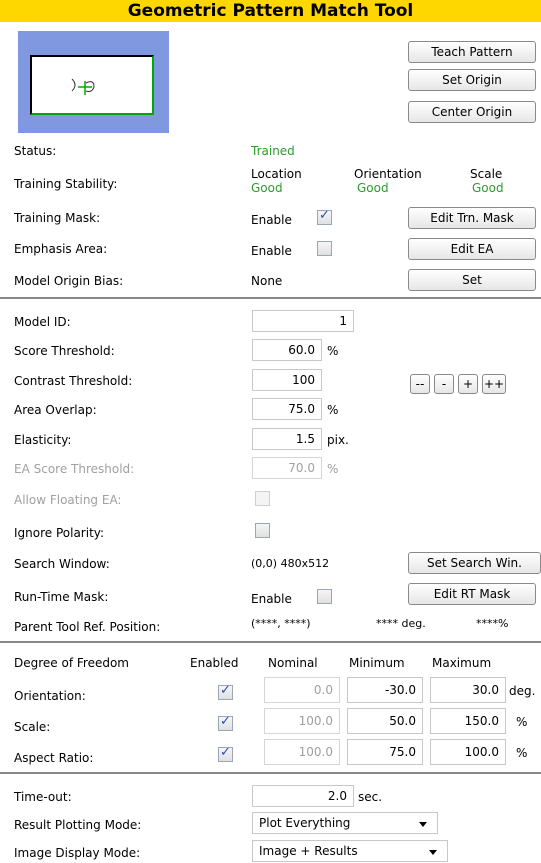 The image size is (541, 863). I want to click on image-display-mode-value: Image + Results, so click(308, 851).